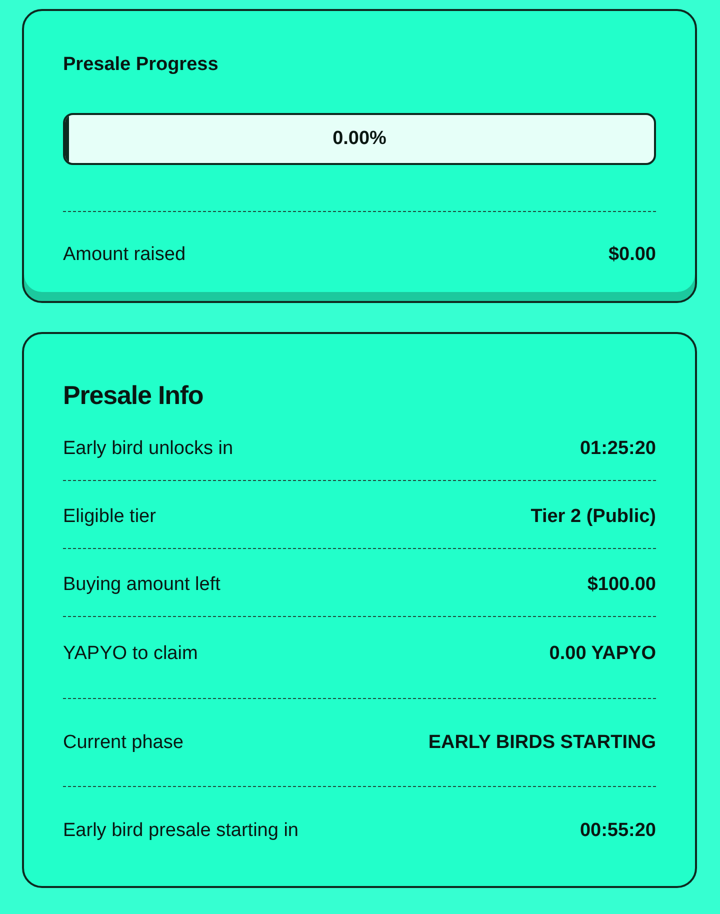 This screenshot has width=720, height=914. Describe the element at coordinates (542, 743) in the screenshot. I see `row-value: EARLY BIRDS STARTING` at that location.